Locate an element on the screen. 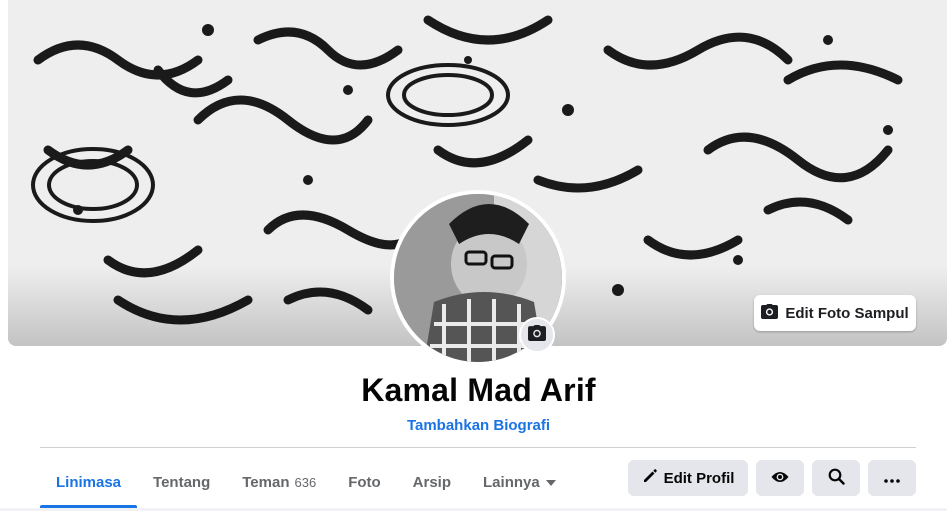  search-icon is located at coordinates (836, 478).